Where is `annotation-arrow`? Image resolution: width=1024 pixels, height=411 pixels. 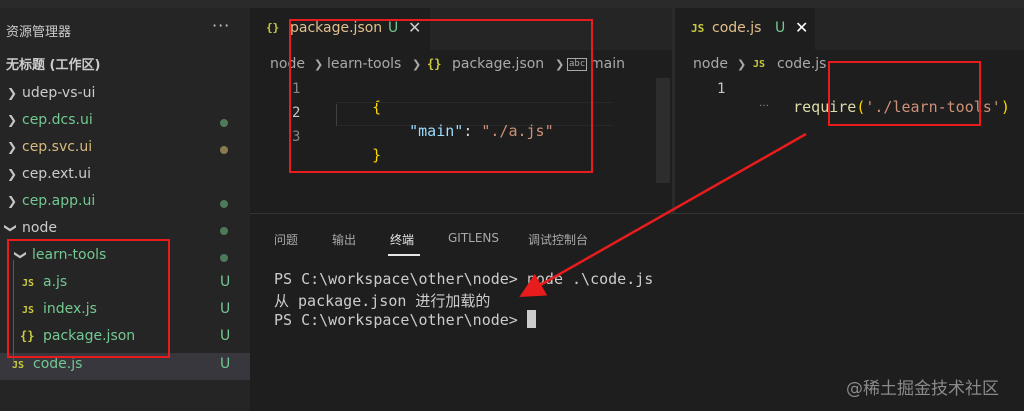 annotation-arrow is located at coordinates (663, 214).